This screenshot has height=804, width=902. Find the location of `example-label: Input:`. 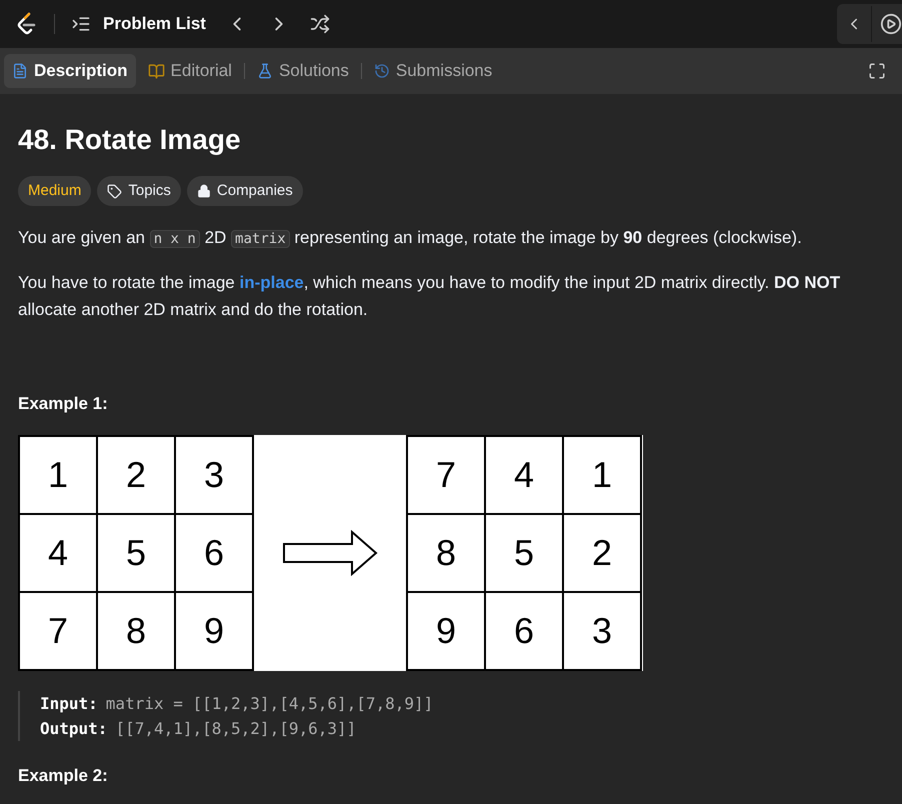

example-label: Input: is located at coordinates (69, 703).